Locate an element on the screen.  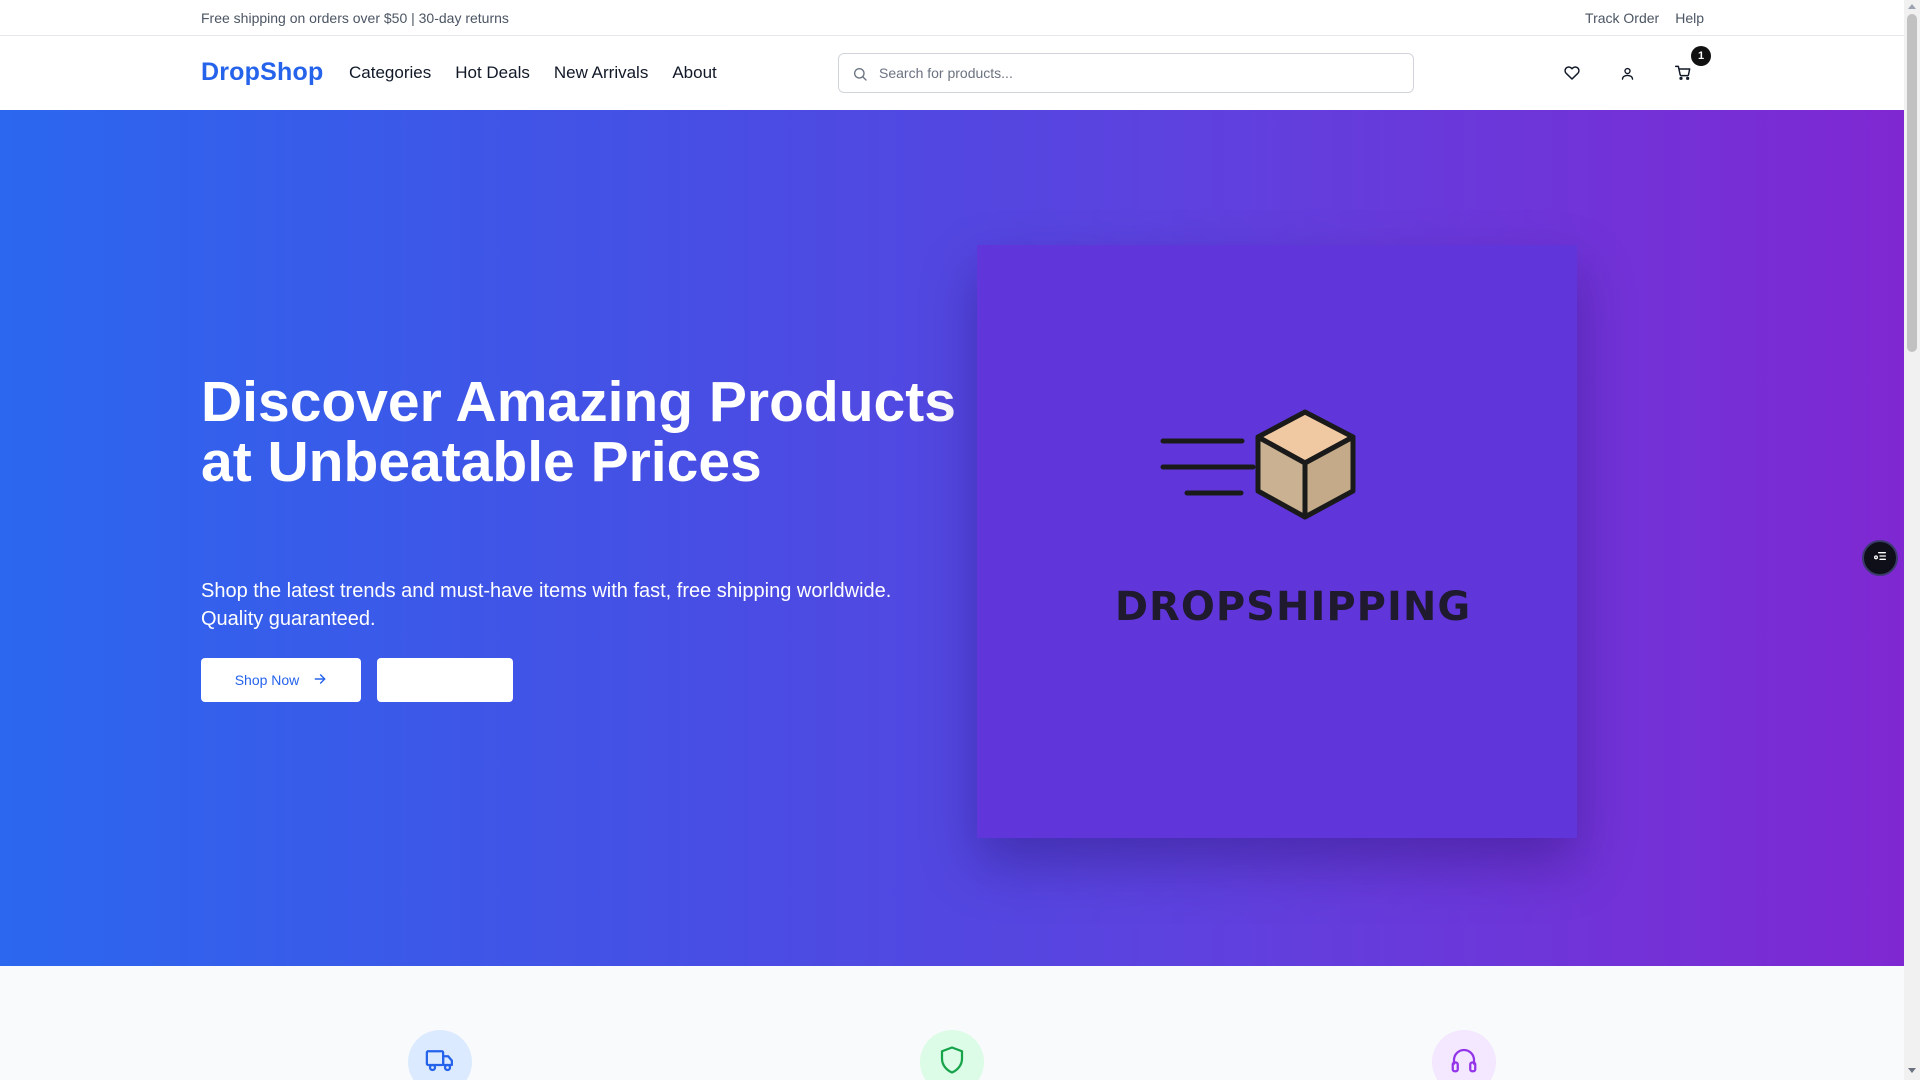
cart-icon is located at coordinates (1683, 73).